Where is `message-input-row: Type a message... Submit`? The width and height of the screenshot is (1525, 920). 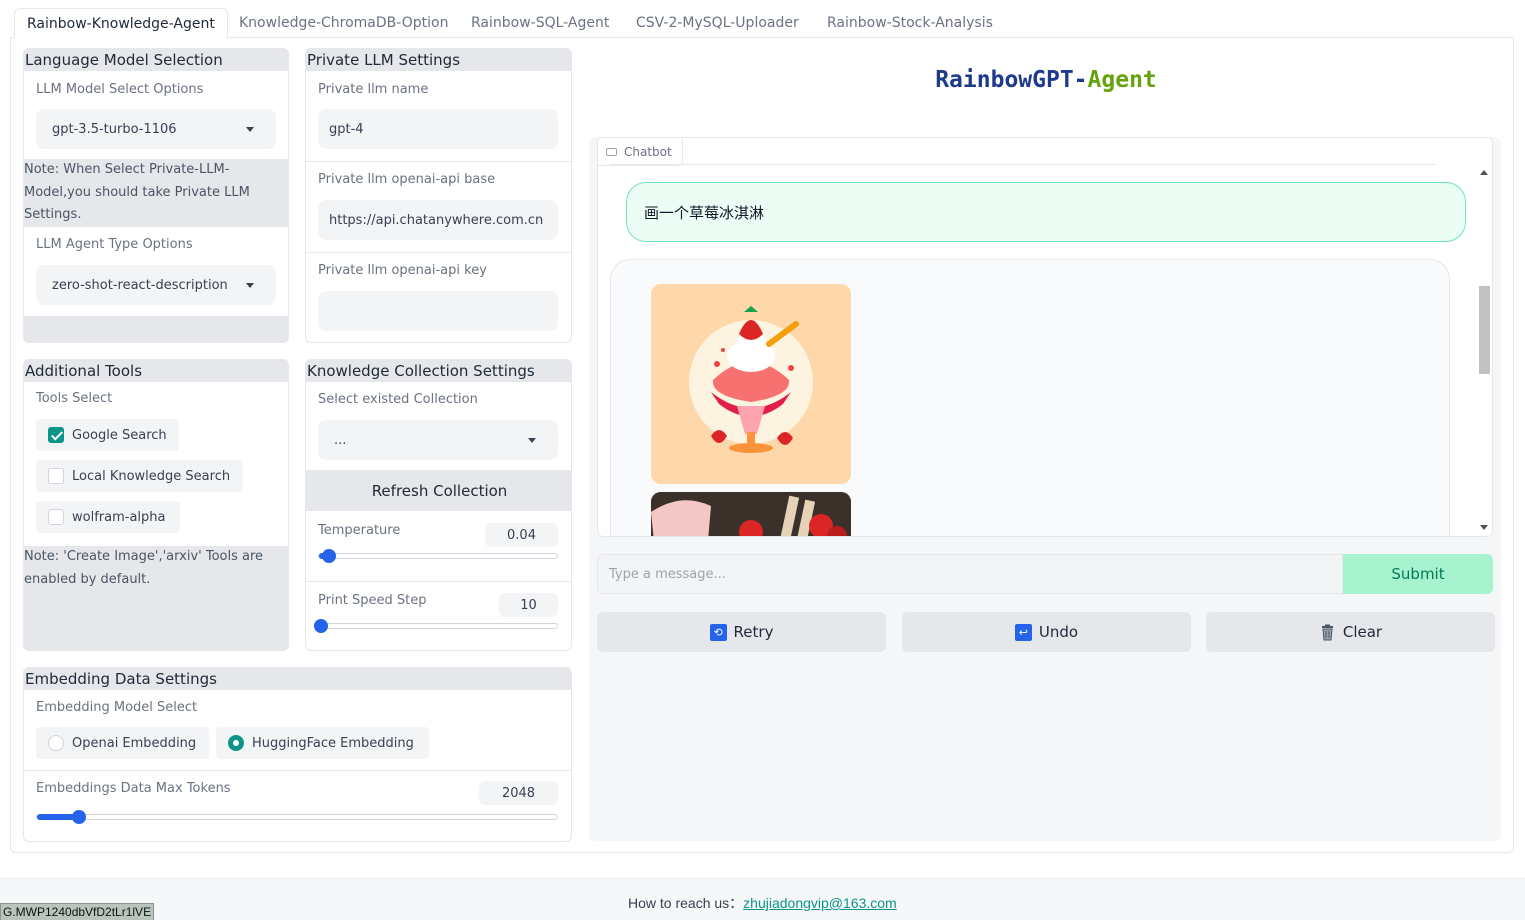 message-input-row: Type a message... Submit is located at coordinates (1045, 574).